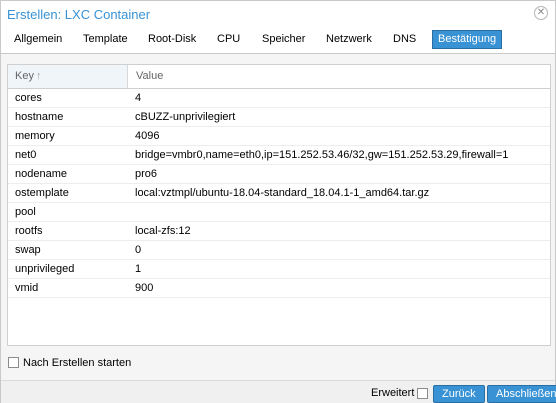  I want to click on tab-root-disk: Root-Disk, so click(172, 39).